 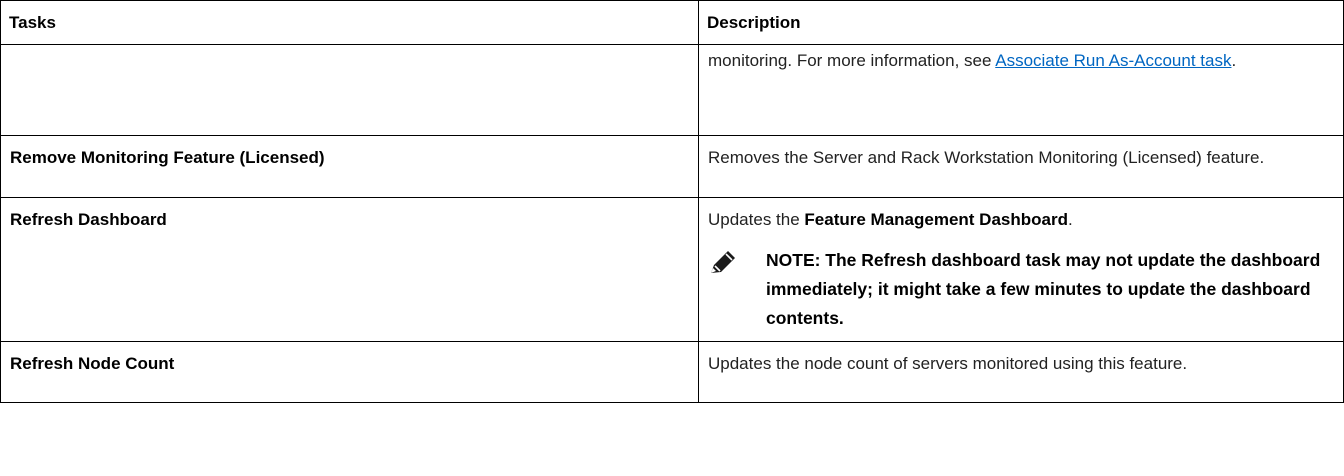 What do you see at coordinates (349, 90) in the screenshot?
I see `task-cell` at bounding box center [349, 90].